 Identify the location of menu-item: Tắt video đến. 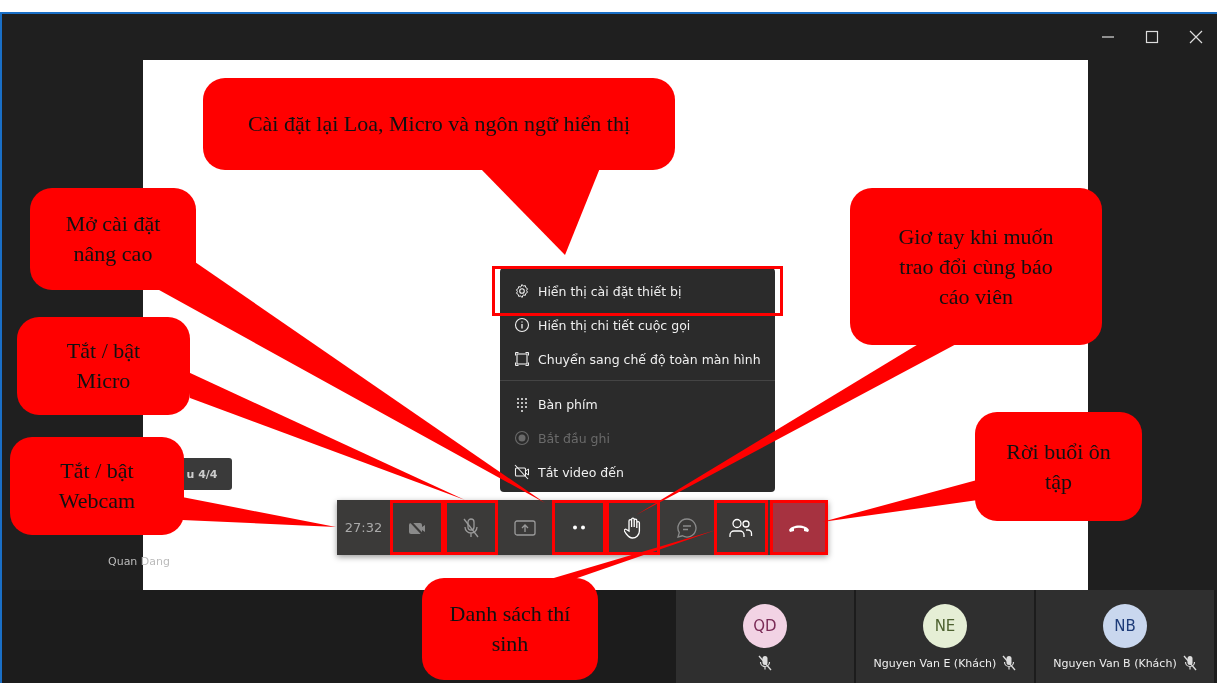
(637, 472).